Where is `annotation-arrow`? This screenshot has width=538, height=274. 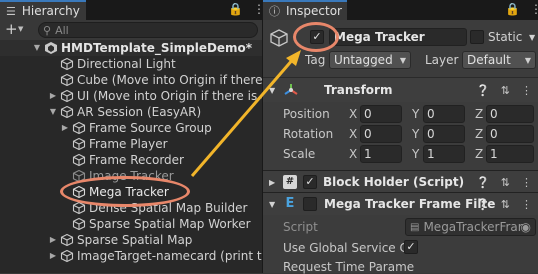
annotation-arrow is located at coordinates (245, 113).